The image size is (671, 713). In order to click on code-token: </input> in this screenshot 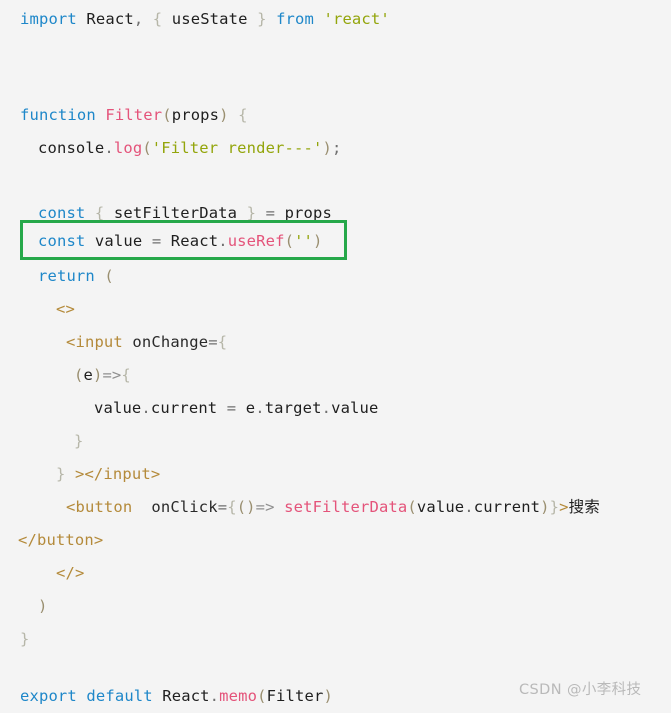, I will do `click(122, 474)`.